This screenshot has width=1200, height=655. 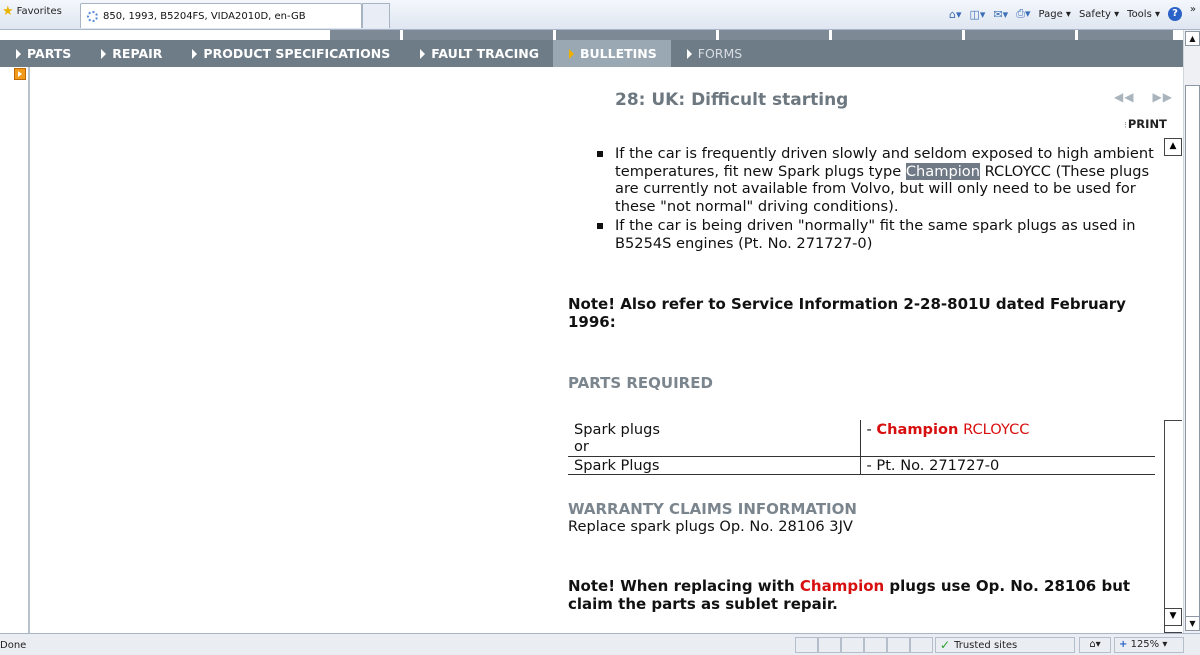 I want to click on tab-title: 850, 1993, B5204FS, VIDA2010D, en-GB, so click(x=204, y=16).